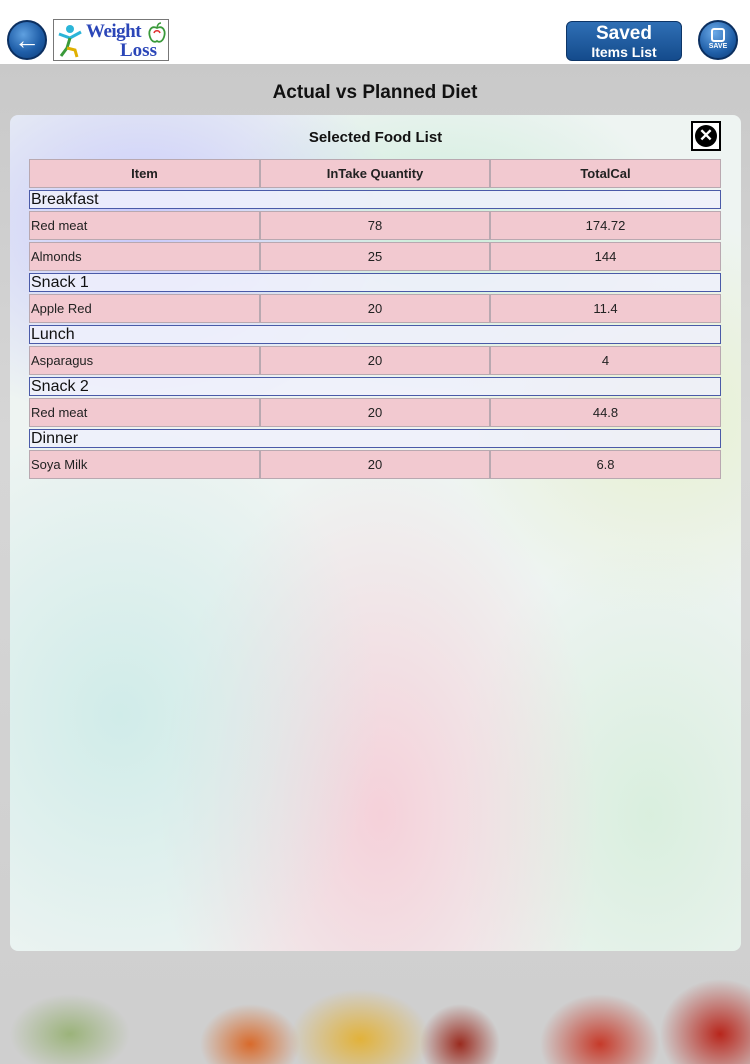 The image size is (750, 1064). What do you see at coordinates (70, 41) in the screenshot?
I see `person-figure-icon` at bounding box center [70, 41].